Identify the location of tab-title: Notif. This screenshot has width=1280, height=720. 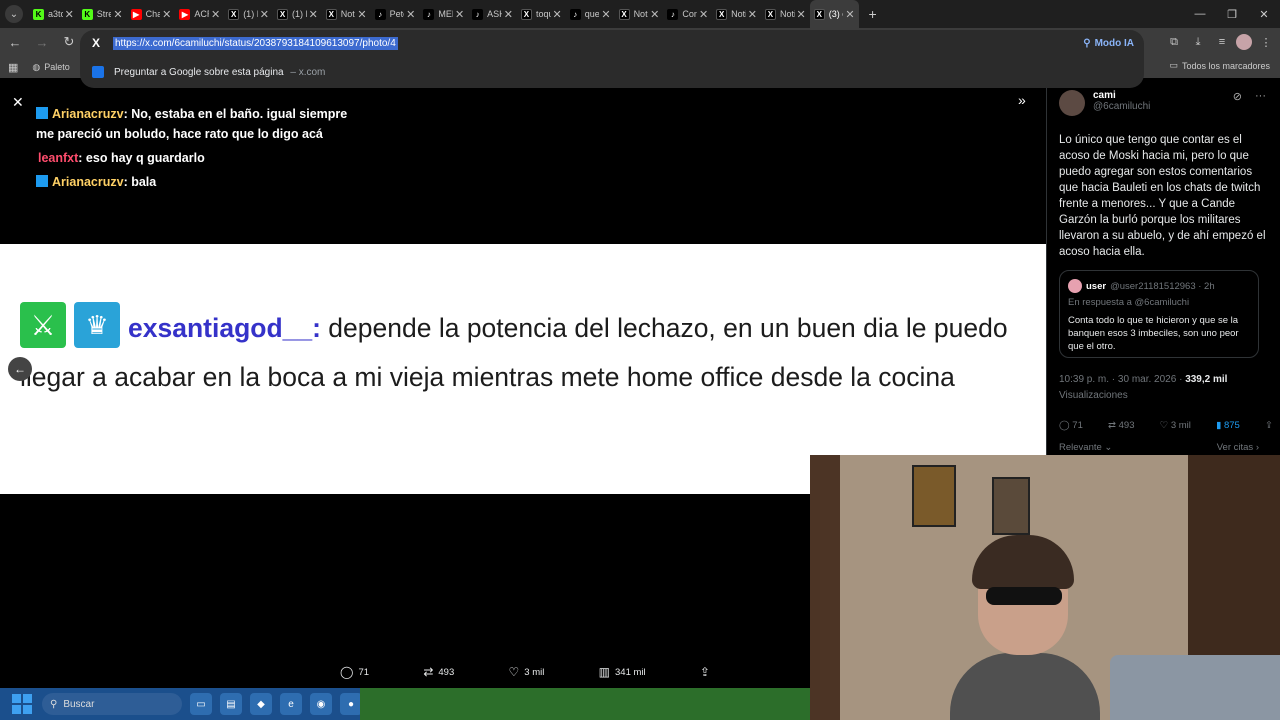
(348, 14).